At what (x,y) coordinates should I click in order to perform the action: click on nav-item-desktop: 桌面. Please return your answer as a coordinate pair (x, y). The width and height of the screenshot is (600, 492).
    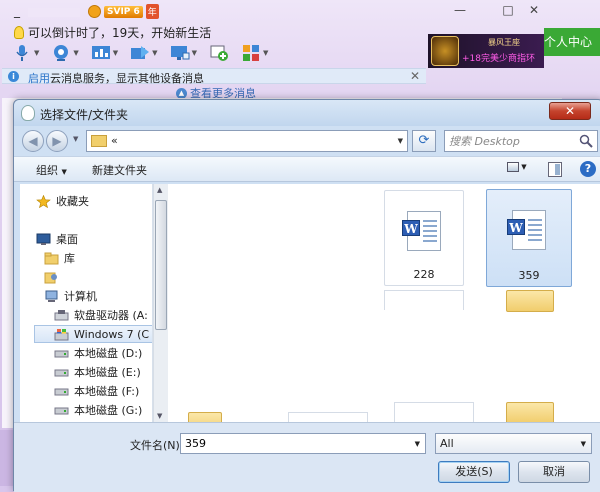
    Looking at the image, I should click on (57, 239).